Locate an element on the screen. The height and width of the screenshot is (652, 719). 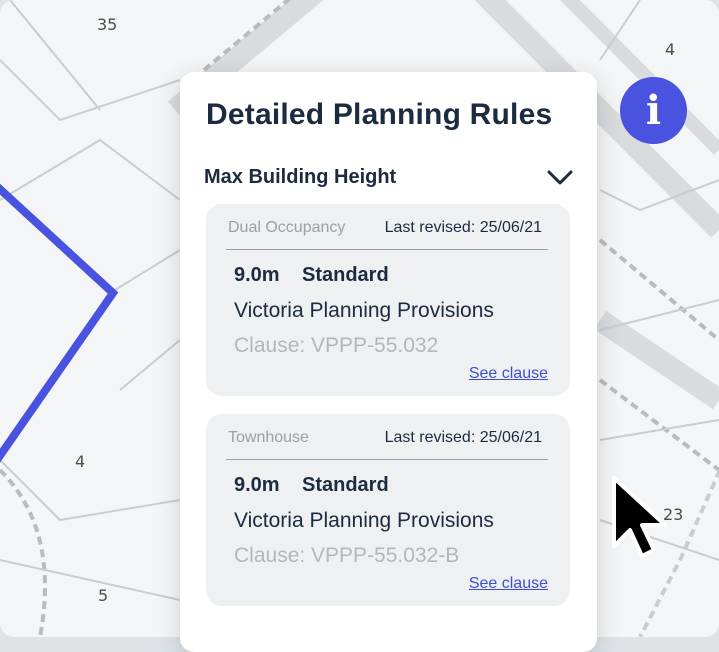
parcel-number-label: 35 is located at coordinates (107, 24).